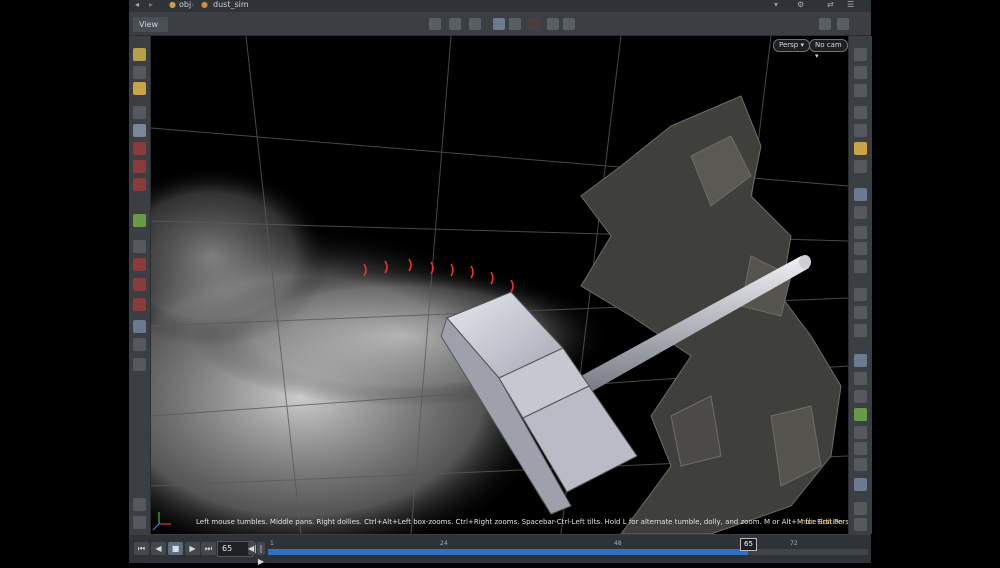 The height and width of the screenshot is (568, 1000). Describe the element at coordinates (139, 72) in the screenshot. I see `view-tool-icon` at that location.